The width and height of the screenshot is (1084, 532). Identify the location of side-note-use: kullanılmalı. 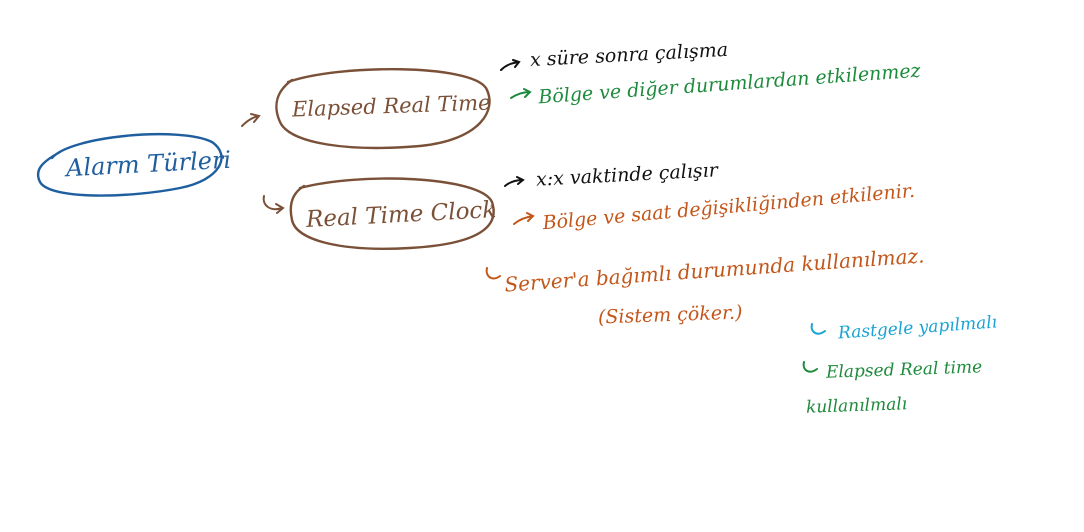
(856, 406).